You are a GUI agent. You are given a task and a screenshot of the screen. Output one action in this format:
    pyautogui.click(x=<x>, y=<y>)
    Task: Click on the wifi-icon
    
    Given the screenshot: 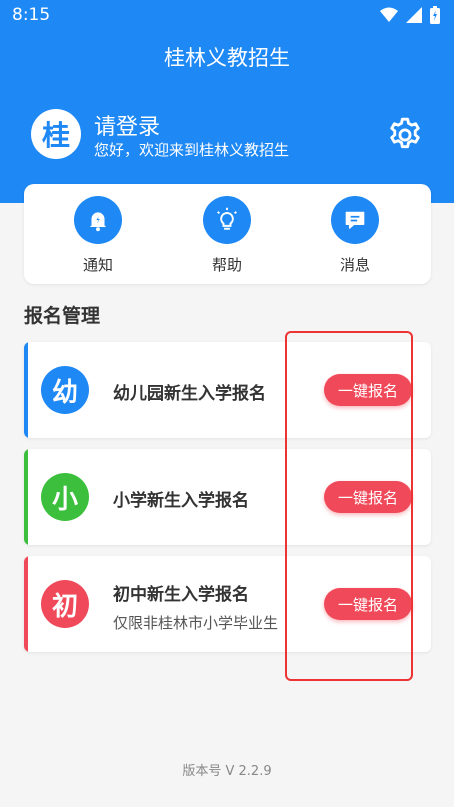 What is the action you would take?
    pyautogui.click(x=389, y=14)
    